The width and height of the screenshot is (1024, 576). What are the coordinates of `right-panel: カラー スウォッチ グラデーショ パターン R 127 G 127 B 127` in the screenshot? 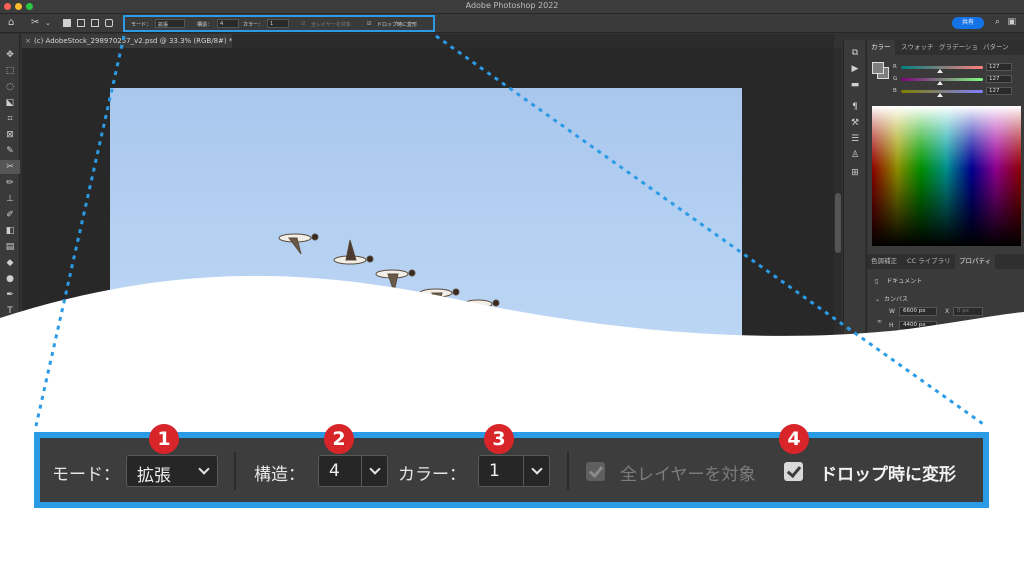 It's located at (945, 190).